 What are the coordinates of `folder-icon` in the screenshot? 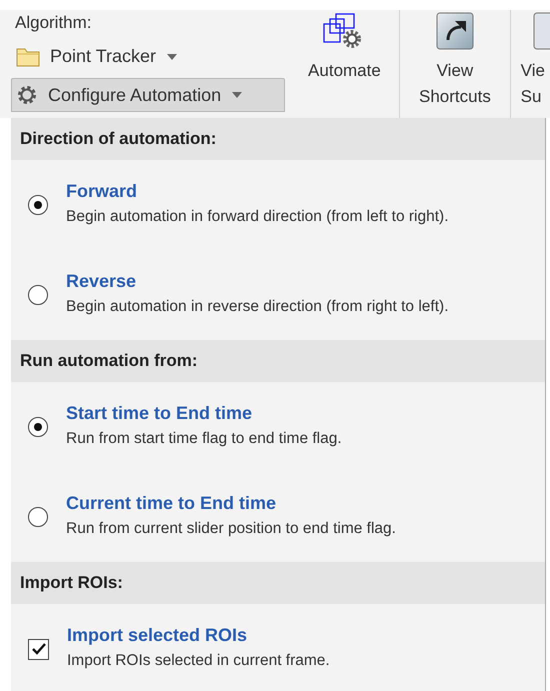 It's located at (28, 56).